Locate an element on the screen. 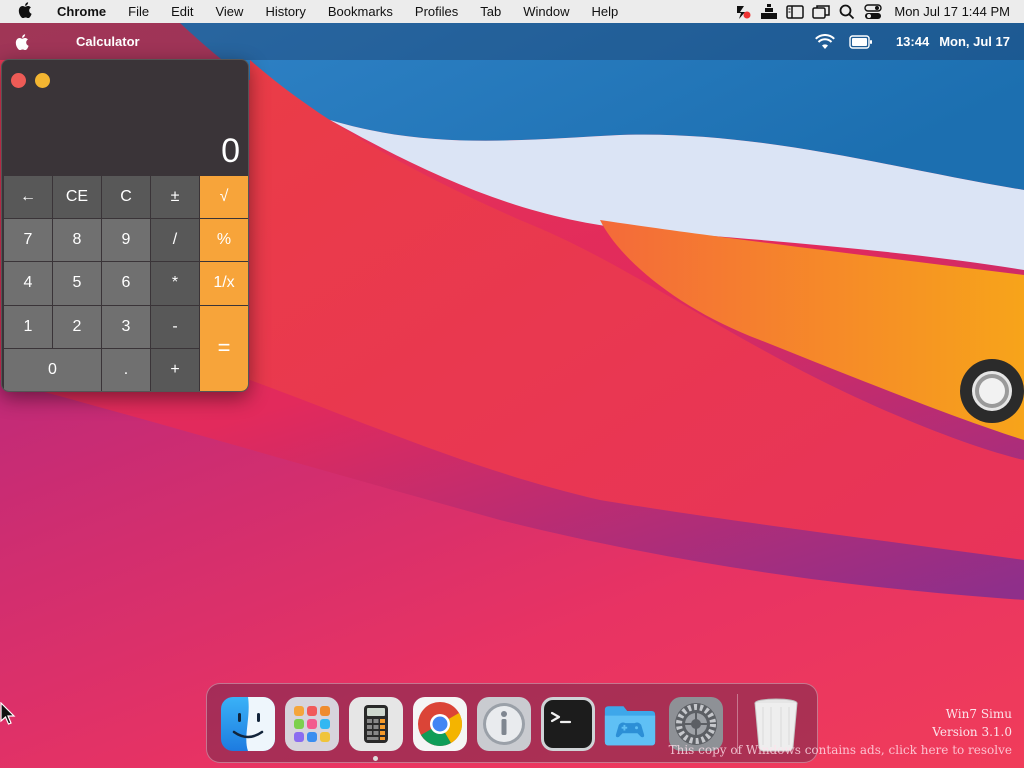 The height and width of the screenshot is (768, 1024). launchpad-icon is located at coordinates (312, 724).